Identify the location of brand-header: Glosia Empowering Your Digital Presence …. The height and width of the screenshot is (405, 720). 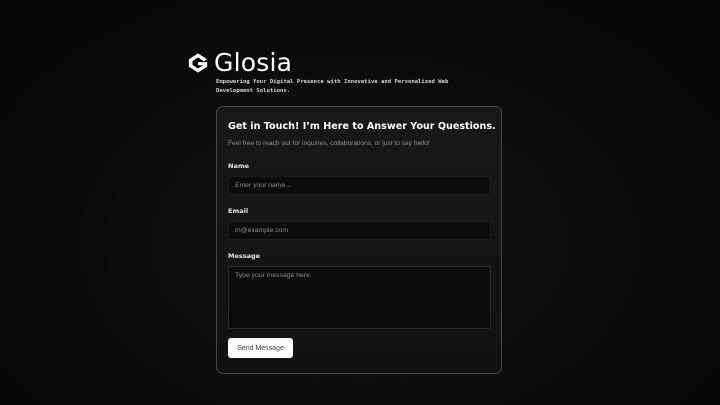
(337, 72).